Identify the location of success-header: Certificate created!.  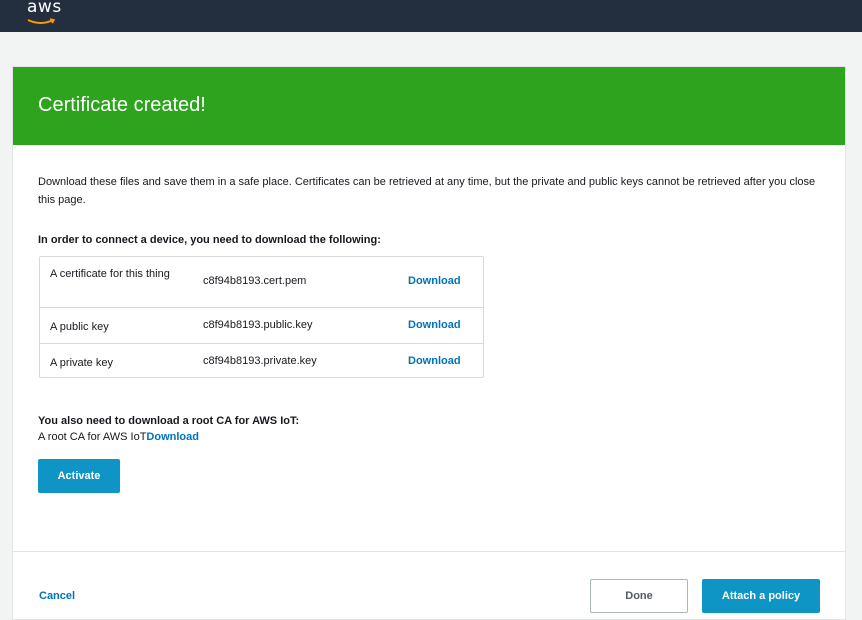
(429, 106).